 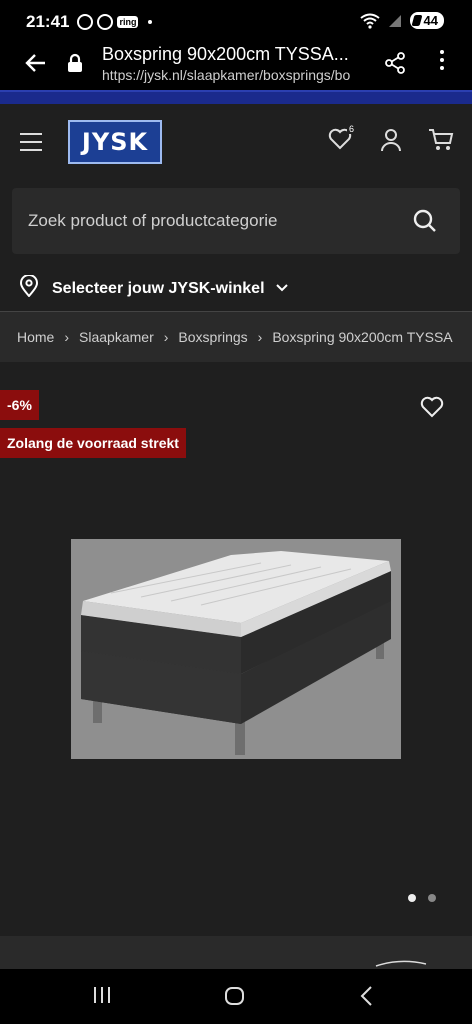 What do you see at coordinates (362, 337) in the screenshot?
I see `breadcrumb-current: Boxspring 90x200cm TYSSA` at bounding box center [362, 337].